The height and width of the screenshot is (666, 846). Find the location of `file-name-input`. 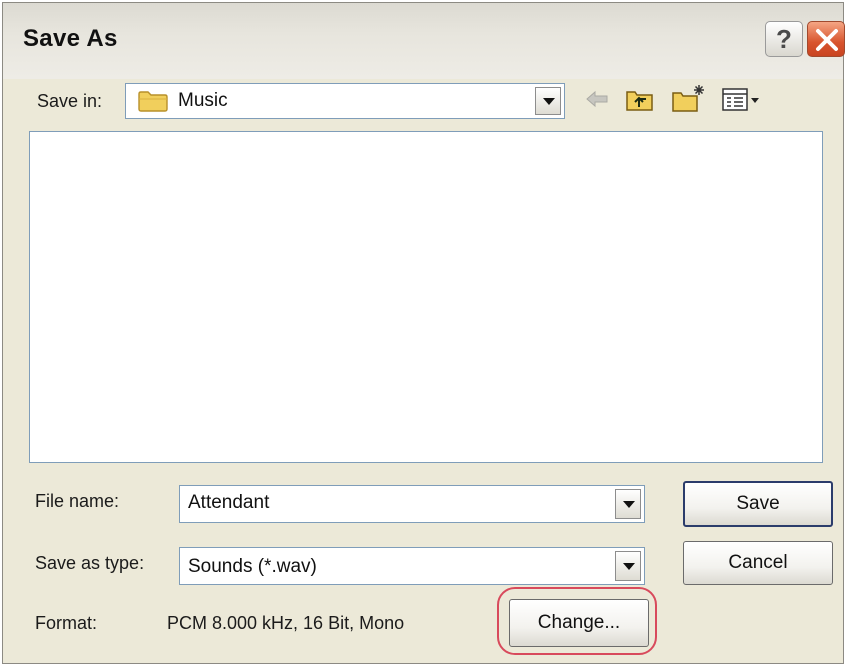

file-name-input is located at coordinates (398, 503).